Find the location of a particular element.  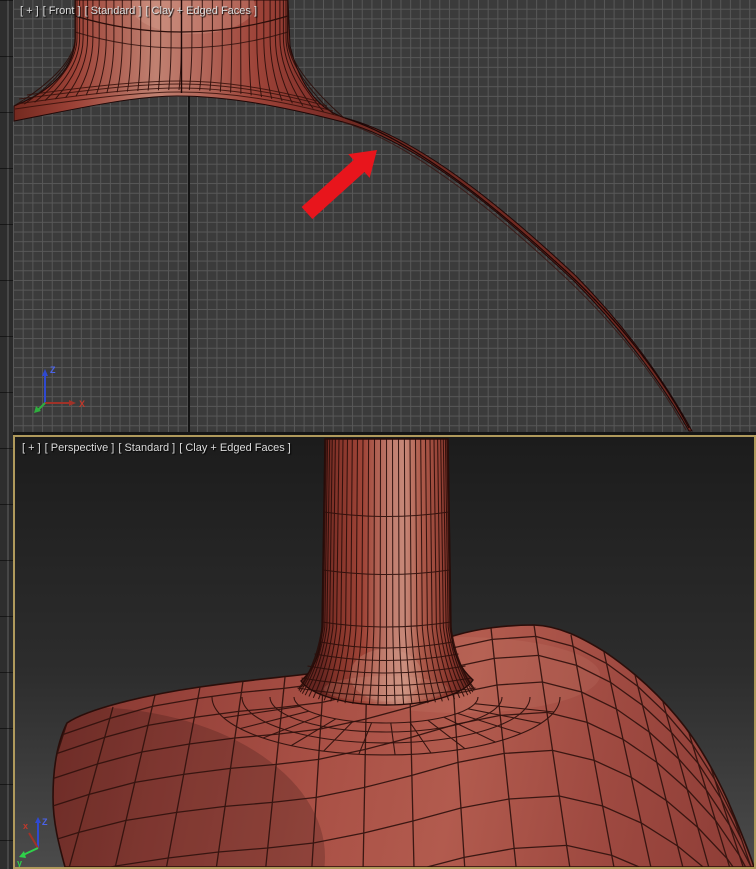

y-axis-arrowhead is located at coordinates (22, 854).